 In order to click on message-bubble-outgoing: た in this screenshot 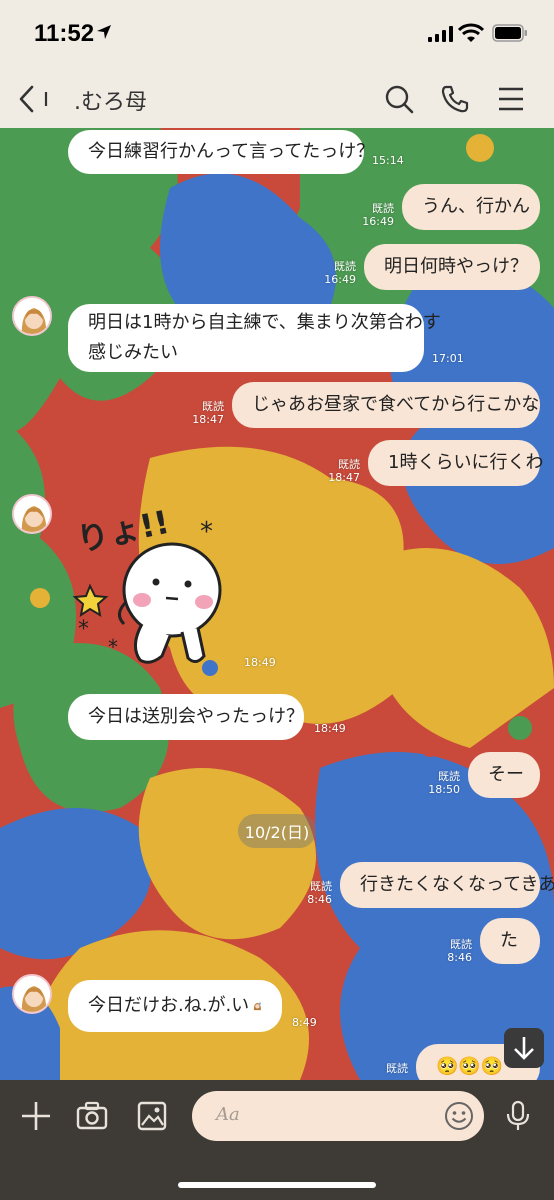, I will do `click(510, 941)`.